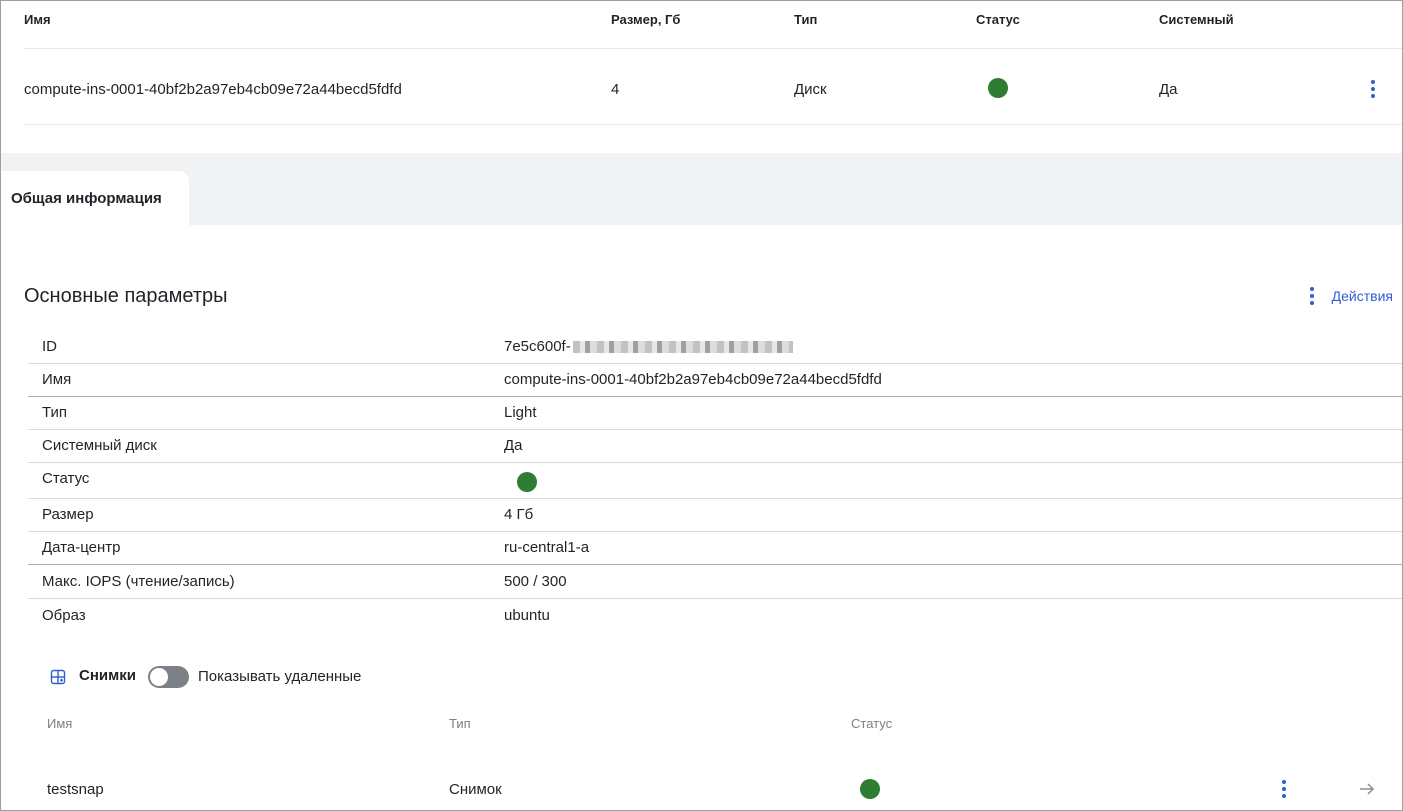  Describe the element at coordinates (715, 446) in the screenshot. I see `param-row-system-disk: Системный диск Да` at that location.